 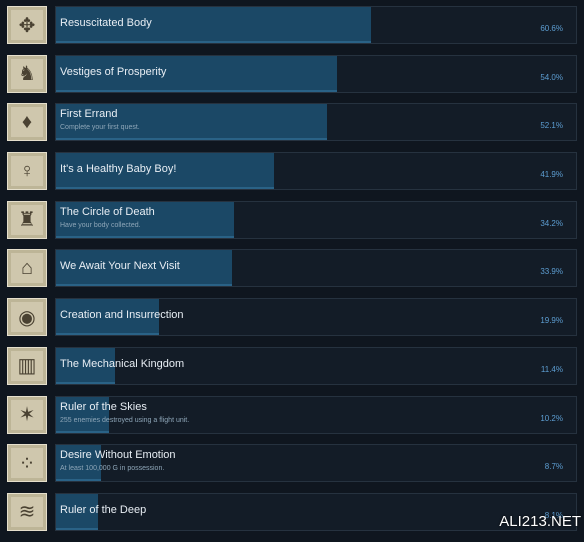 I want to click on achievement-row: ✥ Resuscitated Body 60.6%, so click(x=292, y=25).